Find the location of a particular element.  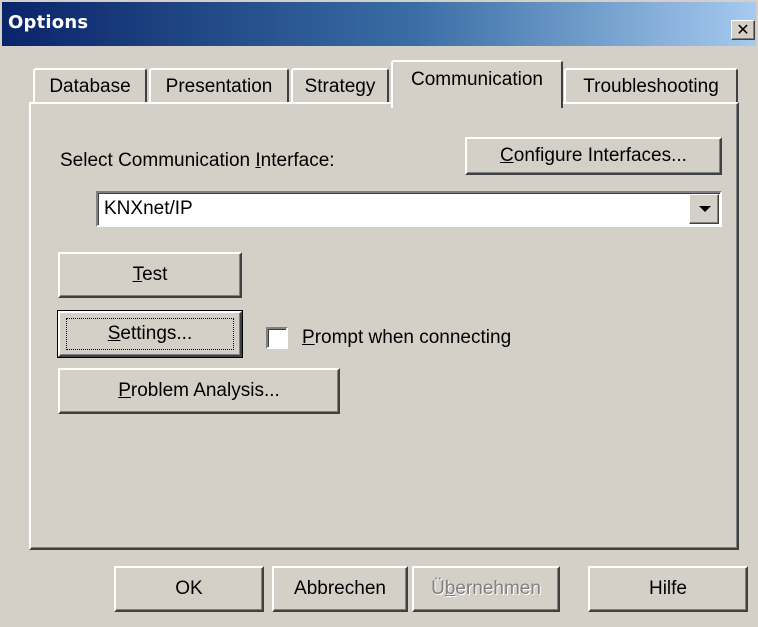

apply-label-part: ernehmen is located at coordinates (498, 588).